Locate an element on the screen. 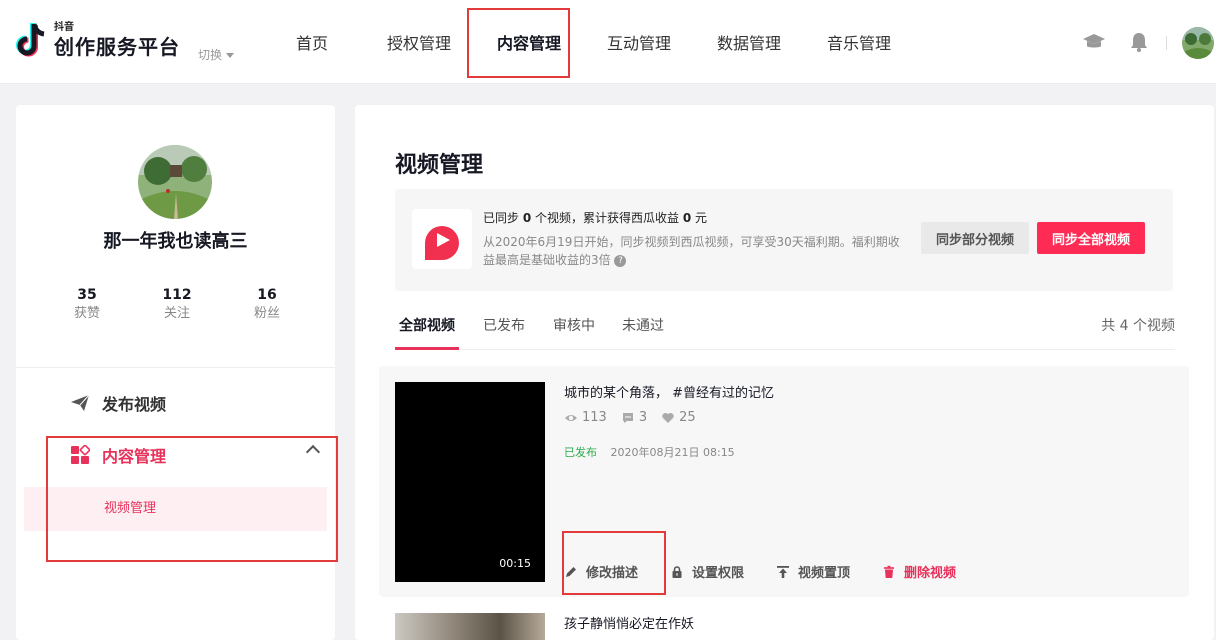 The image size is (1216, 640). stat-following: 112 关注 is located at coordinates (177, 304).